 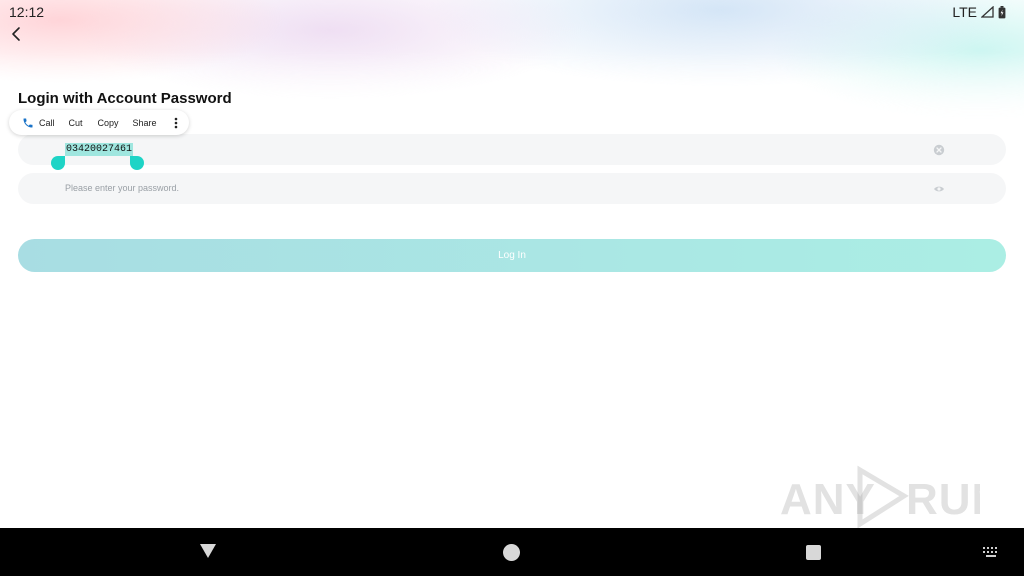 I want to click on text-selection-menu: Call Cut Copy Share, so click(x=99, y=122).